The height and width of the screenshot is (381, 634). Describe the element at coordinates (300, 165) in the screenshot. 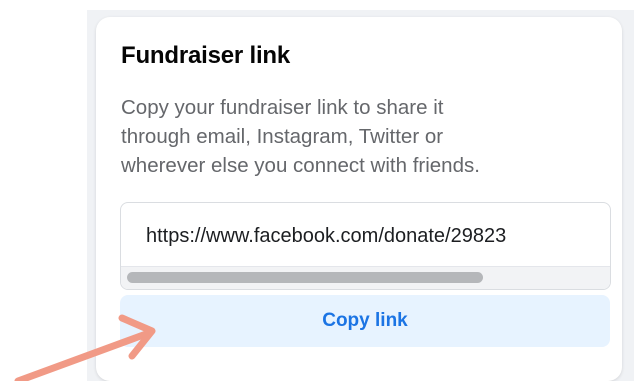

I see `description-line: wherever else you connect with friends.` at that location.